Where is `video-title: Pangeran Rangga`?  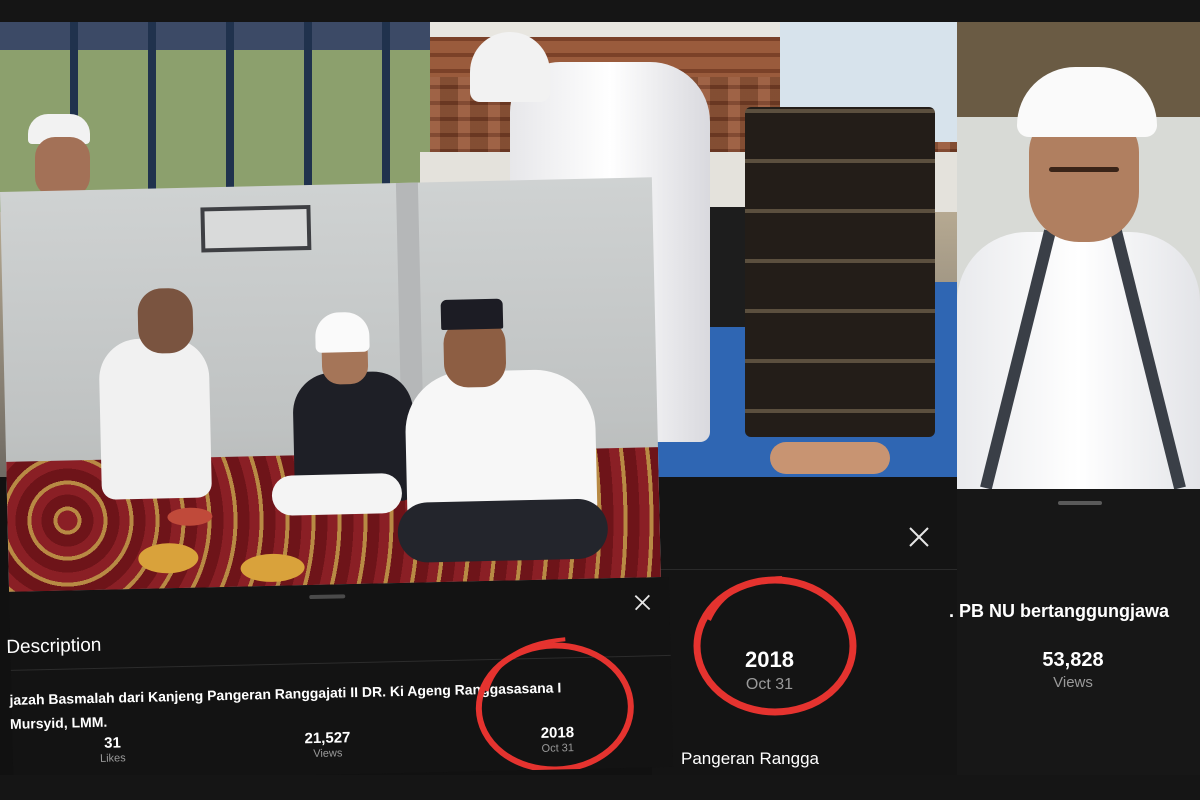
video-title: Pangeran Rangga is located at coordinates (750, 758).